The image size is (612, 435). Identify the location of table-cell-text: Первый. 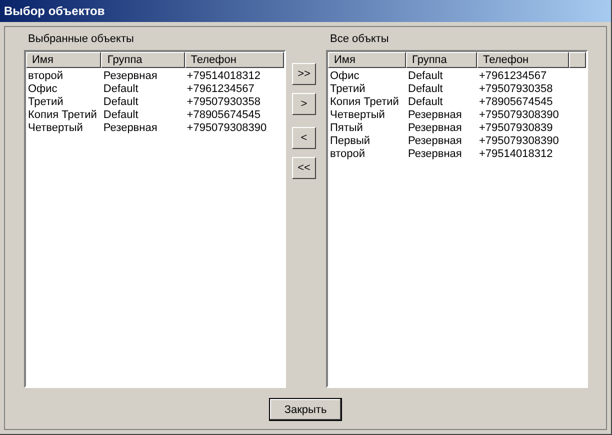
(350, 141).